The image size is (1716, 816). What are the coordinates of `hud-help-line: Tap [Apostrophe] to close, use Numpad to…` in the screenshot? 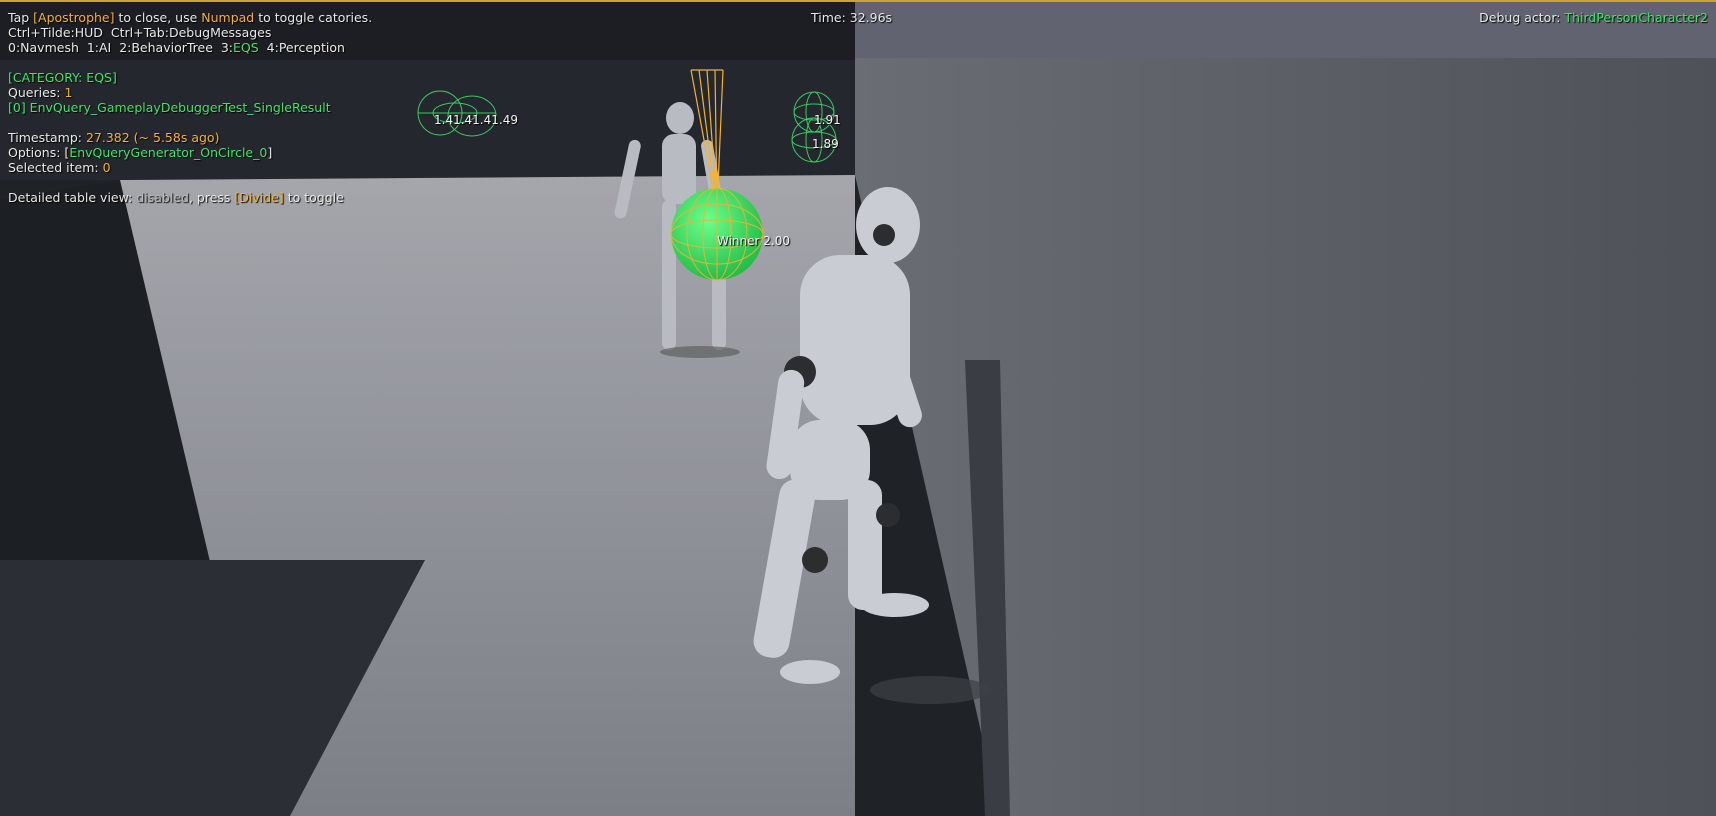 It's located at (190, 17).